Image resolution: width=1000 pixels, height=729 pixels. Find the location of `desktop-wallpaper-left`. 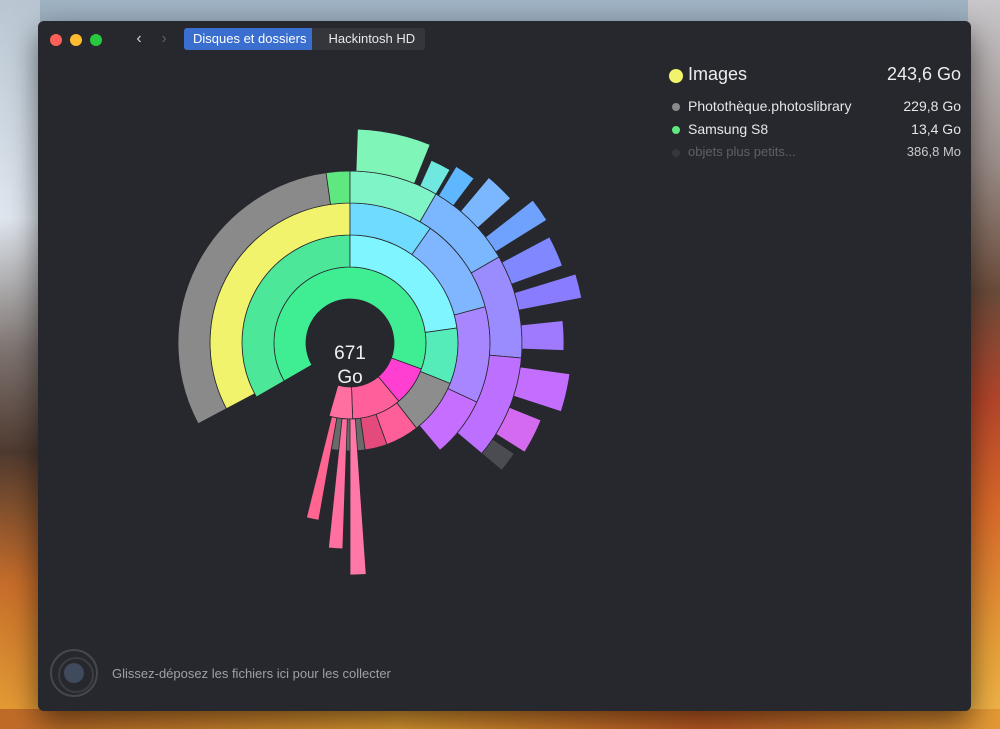

desktop-wallpaper-left is located at coordinates (20, 364).